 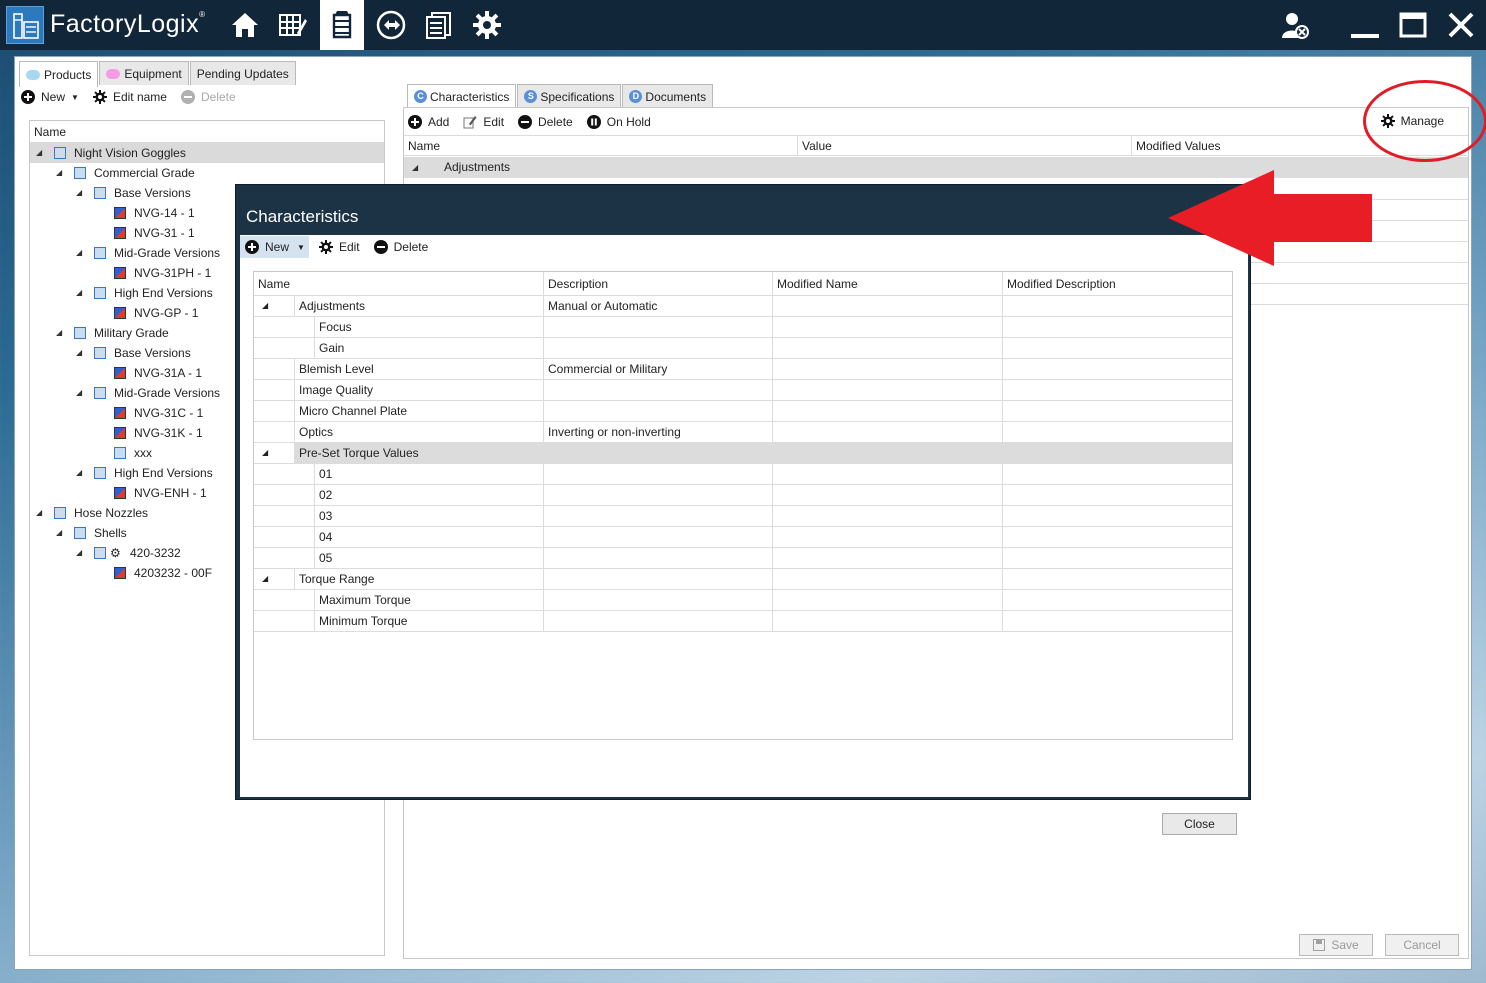 I want to click on dialog-grid-row: Optics Inverting or non-inverting, so click(x=743, y=432).